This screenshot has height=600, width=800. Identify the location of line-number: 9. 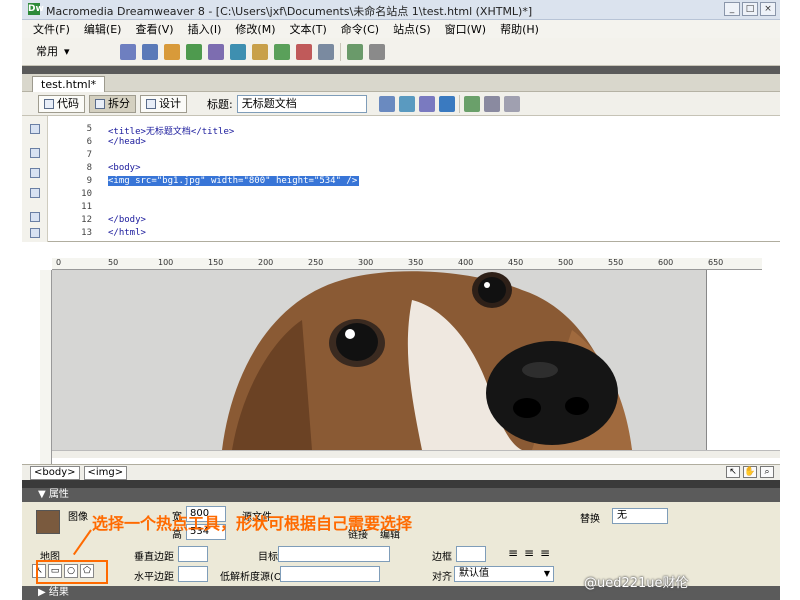
(89, 181).